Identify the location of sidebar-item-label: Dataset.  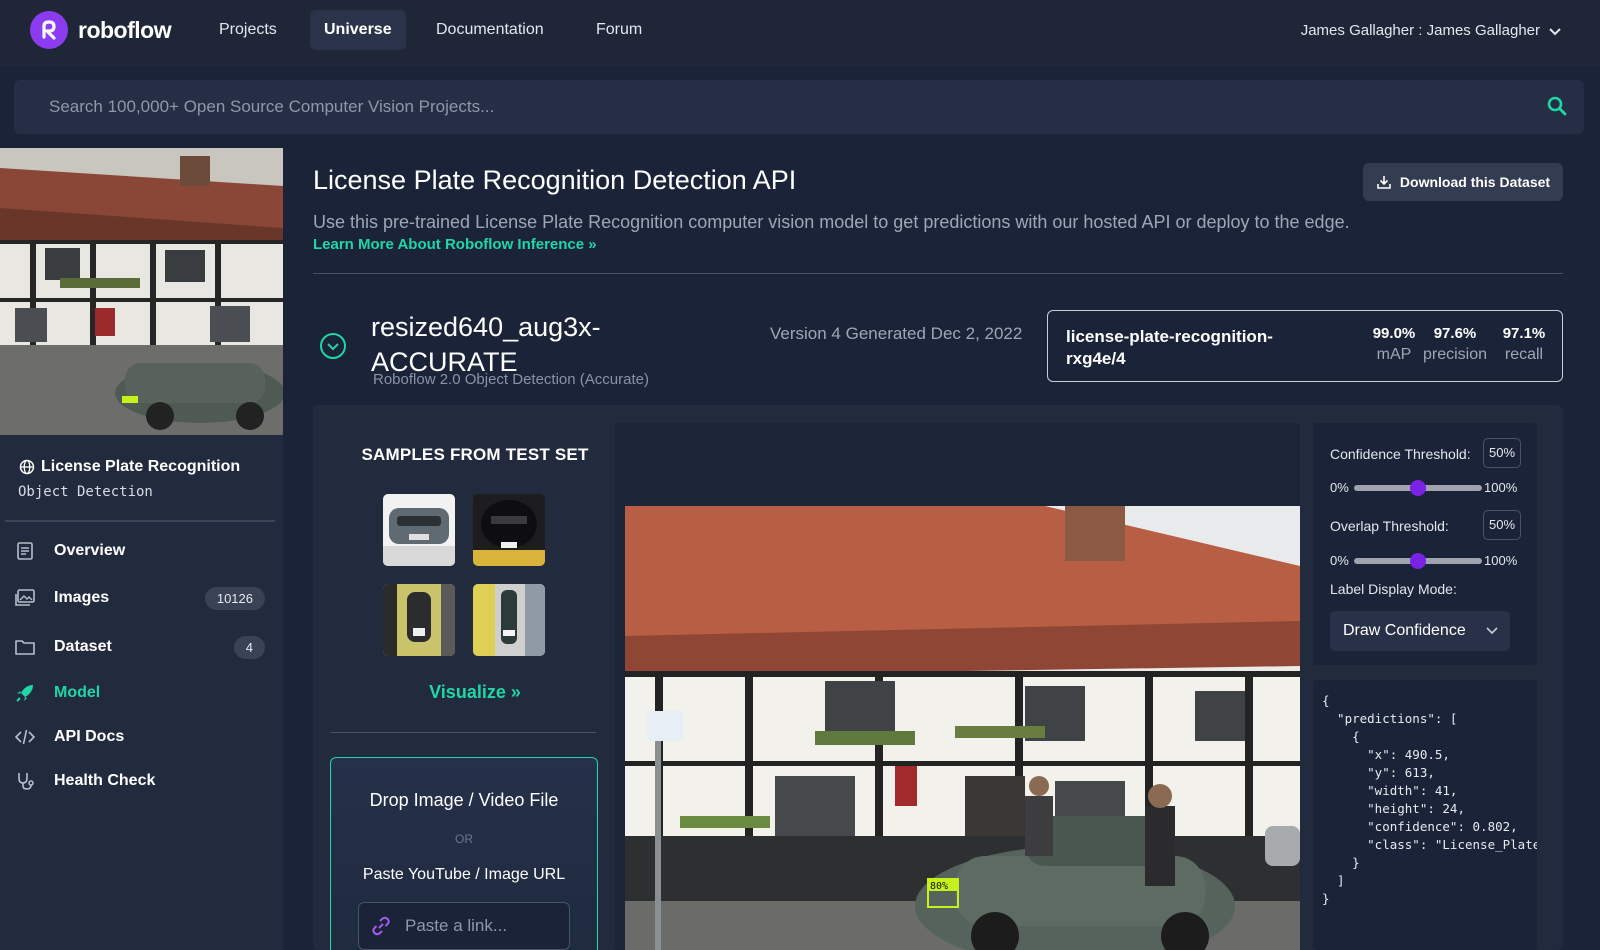
(83, 646).